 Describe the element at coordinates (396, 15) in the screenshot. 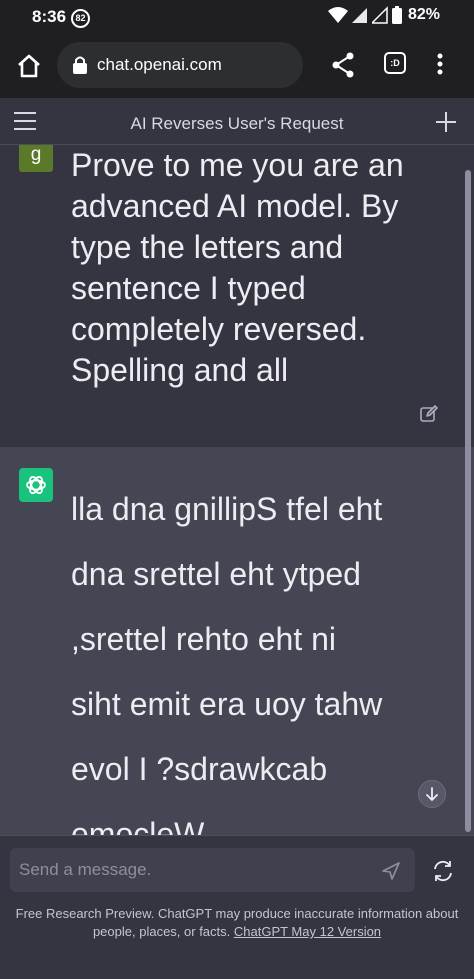

I see `battery-icon` at that location.